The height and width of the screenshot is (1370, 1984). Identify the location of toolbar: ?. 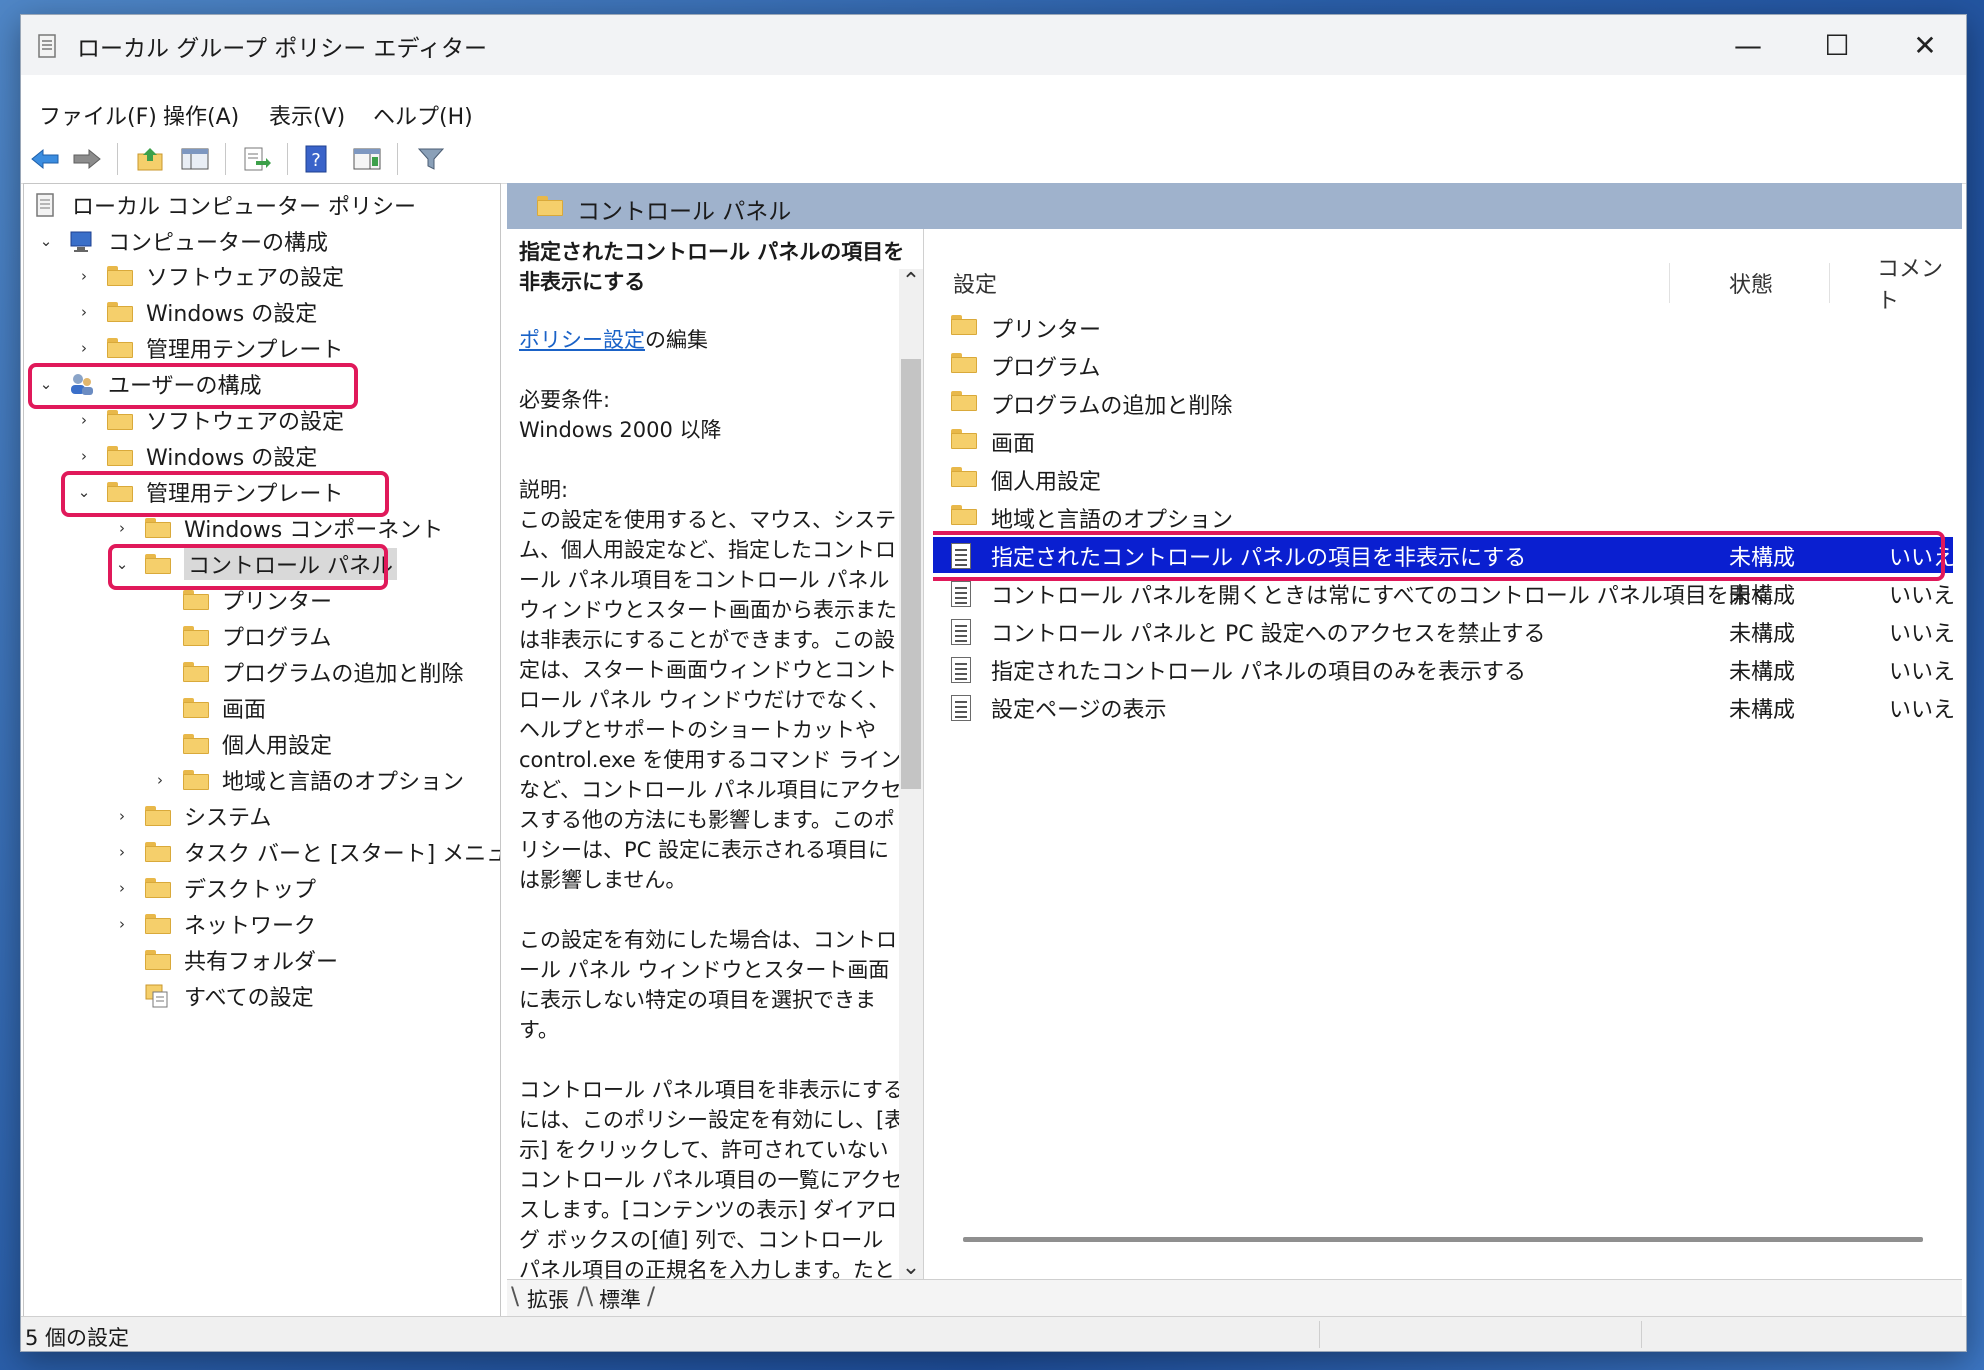
(993, 159).